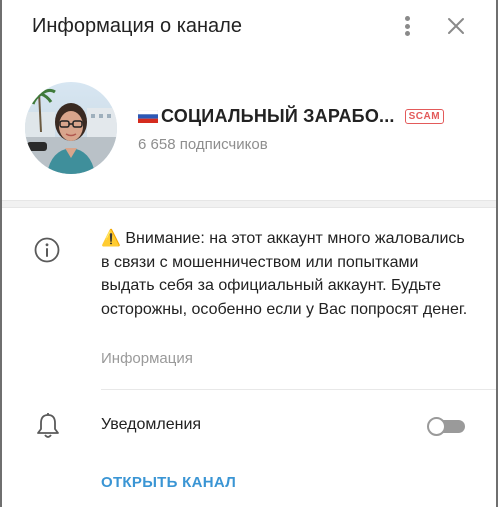  Describe the element at coordinates (424, 116) in the screenshot. I see `scam-badge: SCAM` at that location.